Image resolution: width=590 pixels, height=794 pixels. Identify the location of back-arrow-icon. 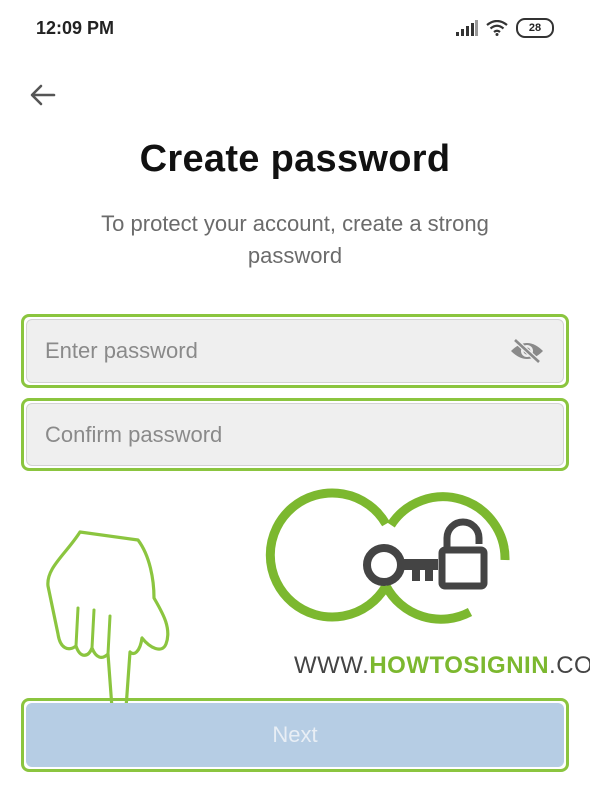
(43, 95).